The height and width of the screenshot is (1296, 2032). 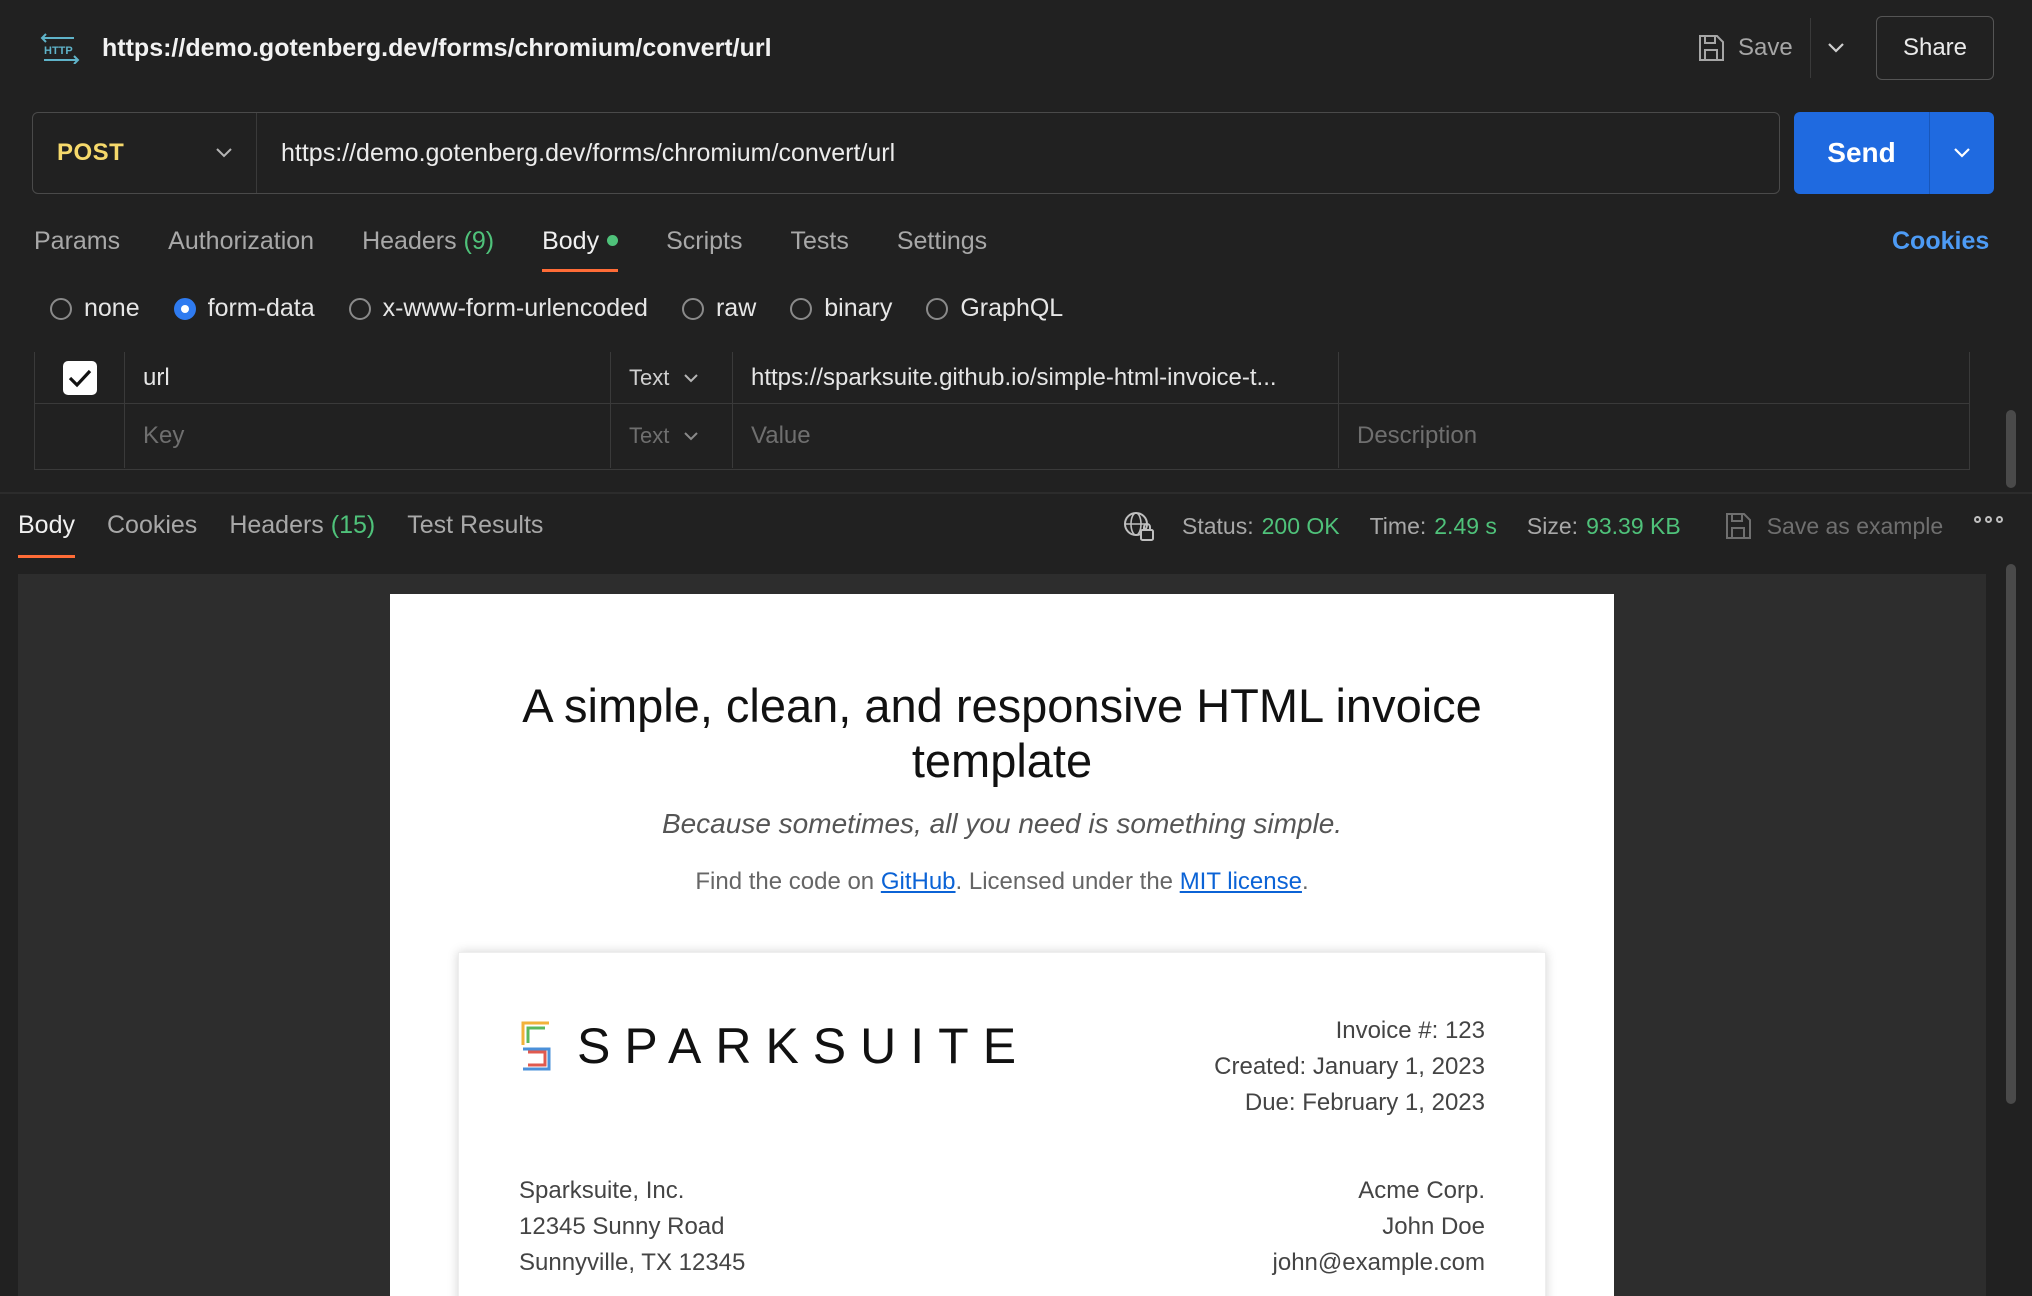 I want to click on pane-divider, so click(x=1016, y=493).